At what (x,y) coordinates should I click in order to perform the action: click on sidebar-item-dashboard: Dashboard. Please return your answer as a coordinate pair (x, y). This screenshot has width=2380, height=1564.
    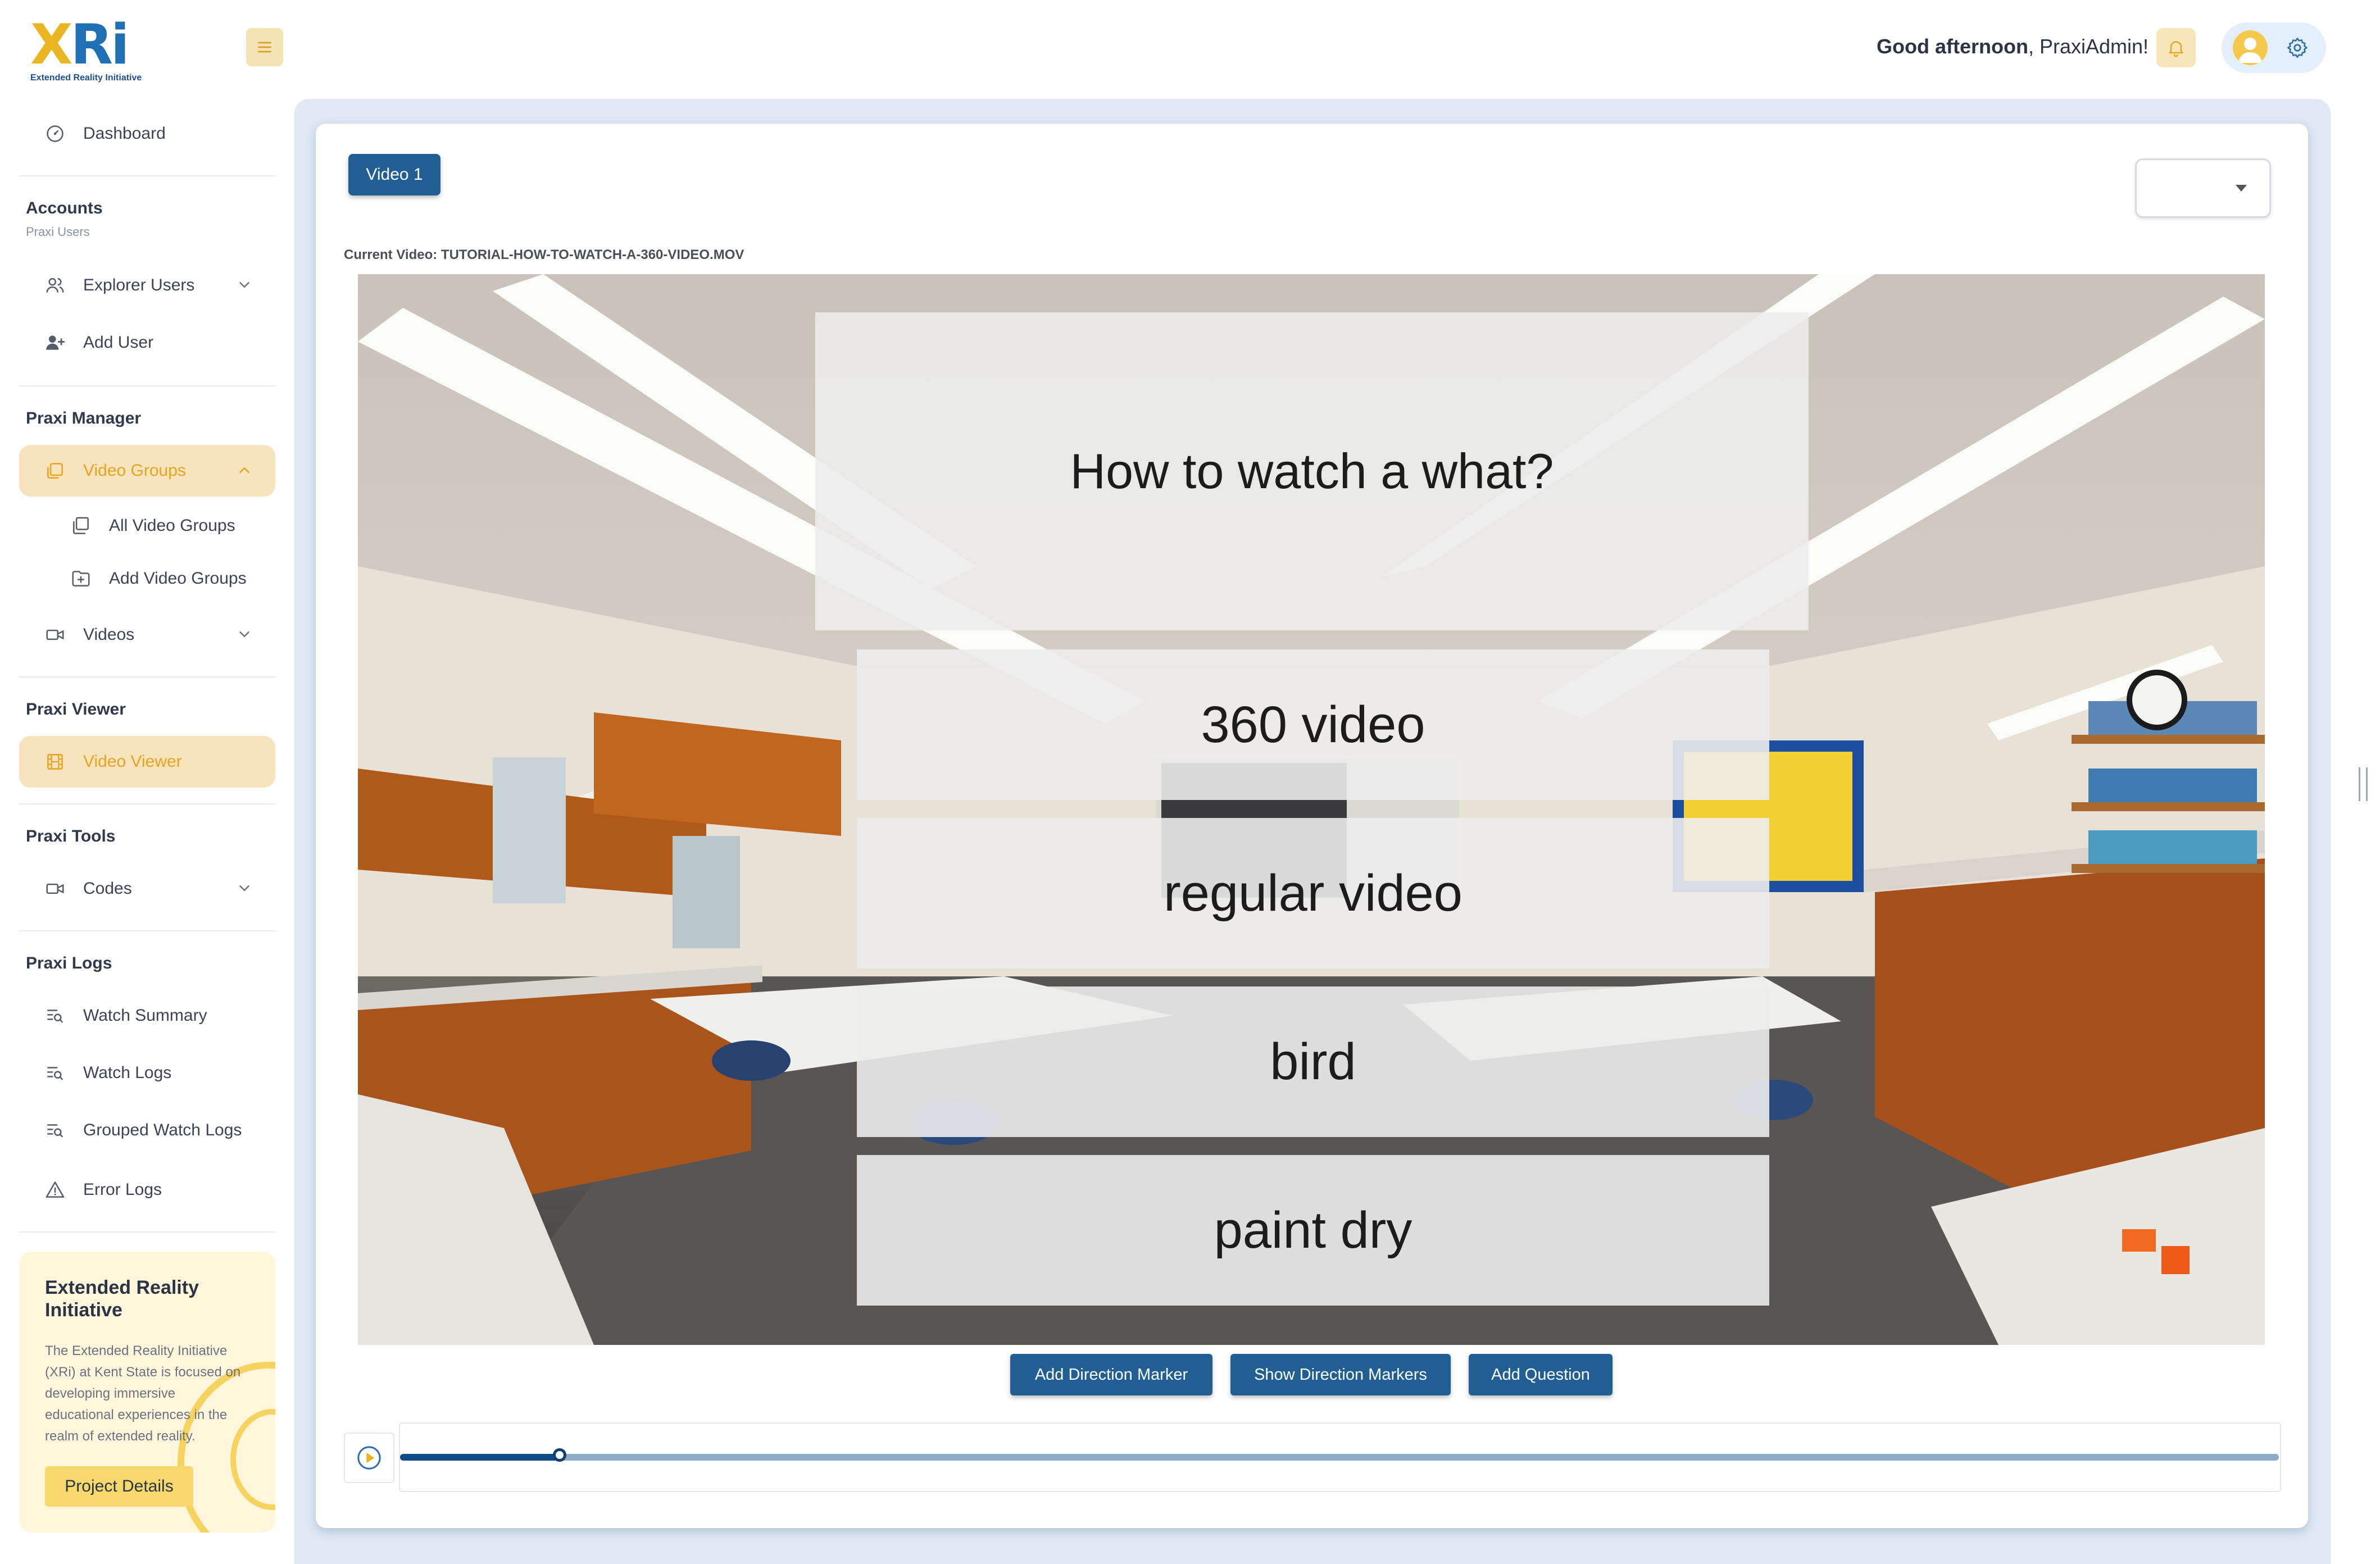
    Looking at the image, I should click on (147, 134).